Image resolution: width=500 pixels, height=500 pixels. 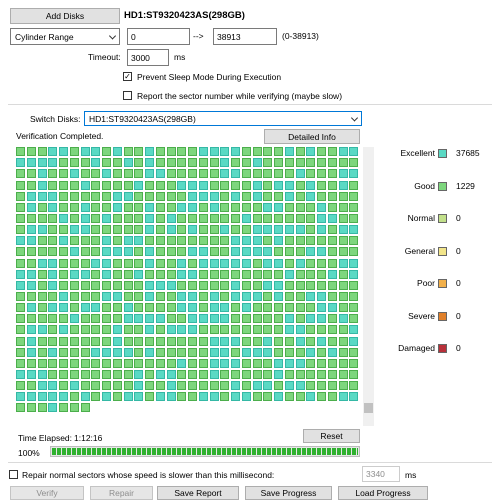 What do you see at coordinates (205, 451) in the screenshot?
I see `progress-bar` at bounding box center [205, 451].